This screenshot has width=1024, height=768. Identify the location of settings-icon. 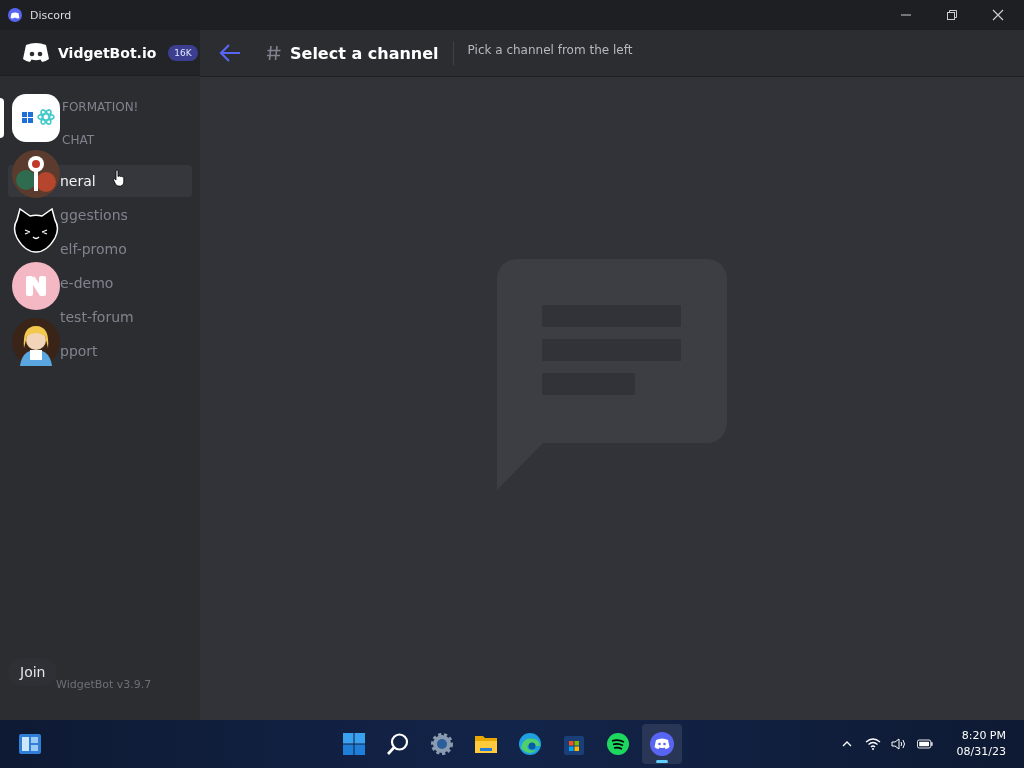
(442, 744).